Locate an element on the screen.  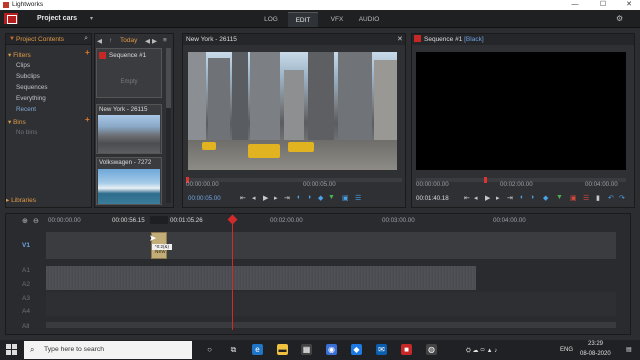
filter-item-recent: Recent is located at coordinates (26, 109).